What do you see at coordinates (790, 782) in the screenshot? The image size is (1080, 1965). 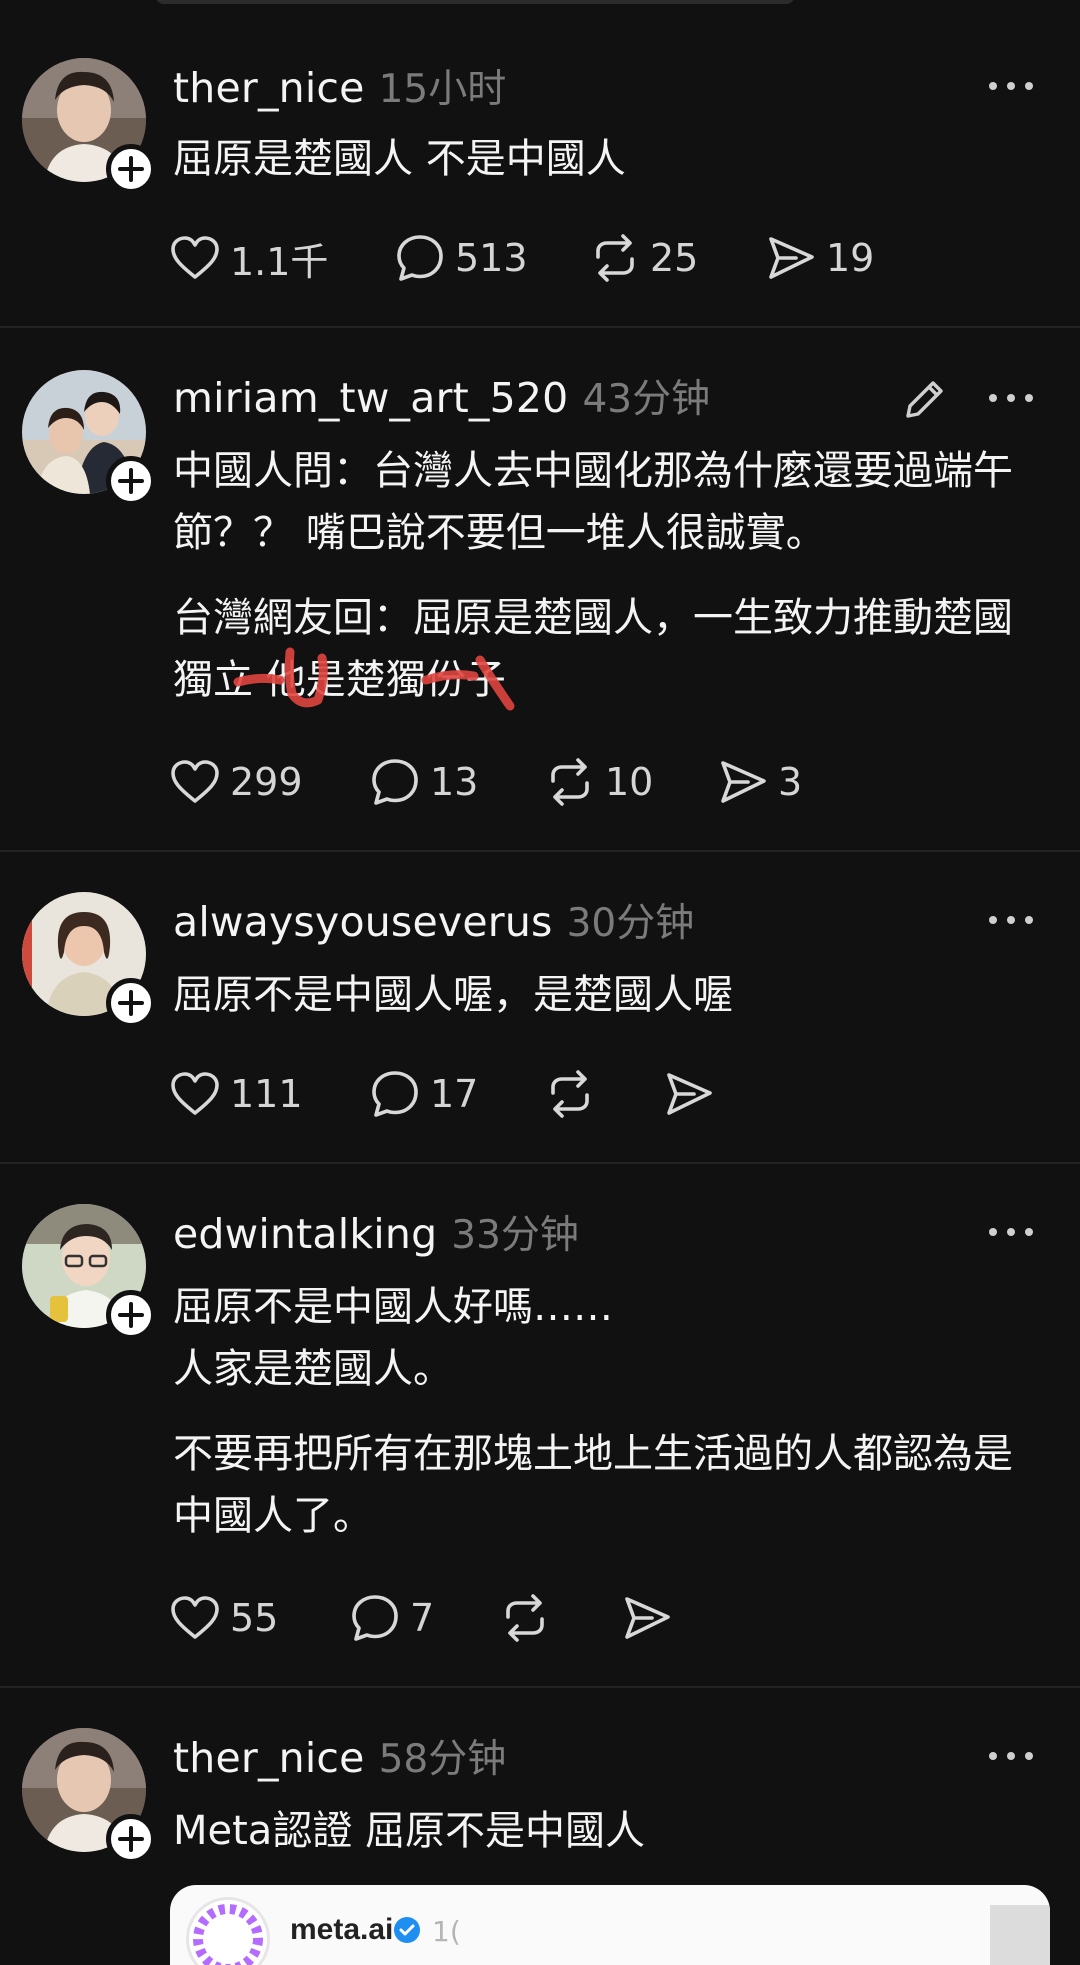 I see `share-count: 3` at bounding box center [790, 782].